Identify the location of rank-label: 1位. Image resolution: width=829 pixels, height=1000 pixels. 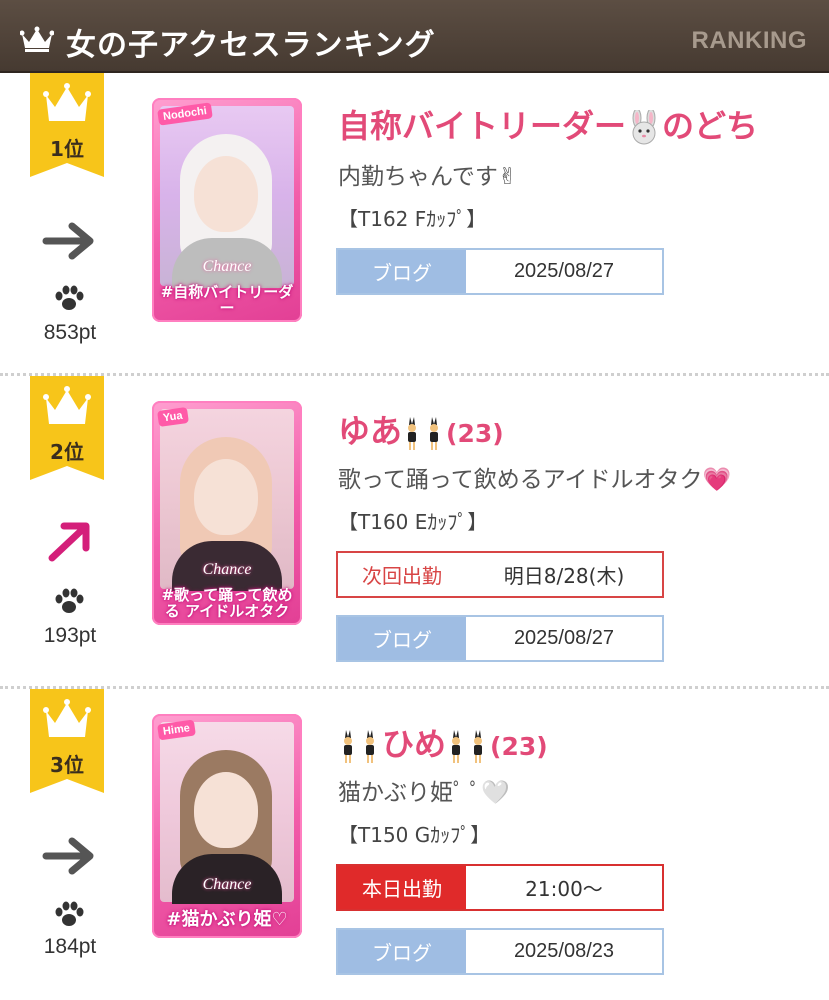
(67, 149).